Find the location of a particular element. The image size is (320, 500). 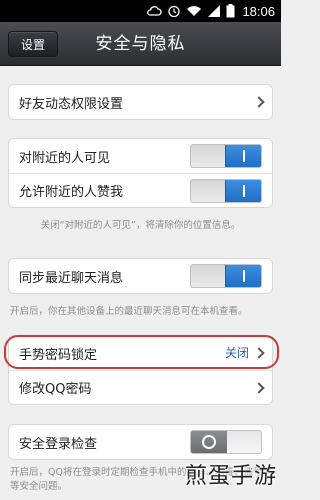

sync-card: 同步最近聊天消息 is located at coordinates (140, 276).